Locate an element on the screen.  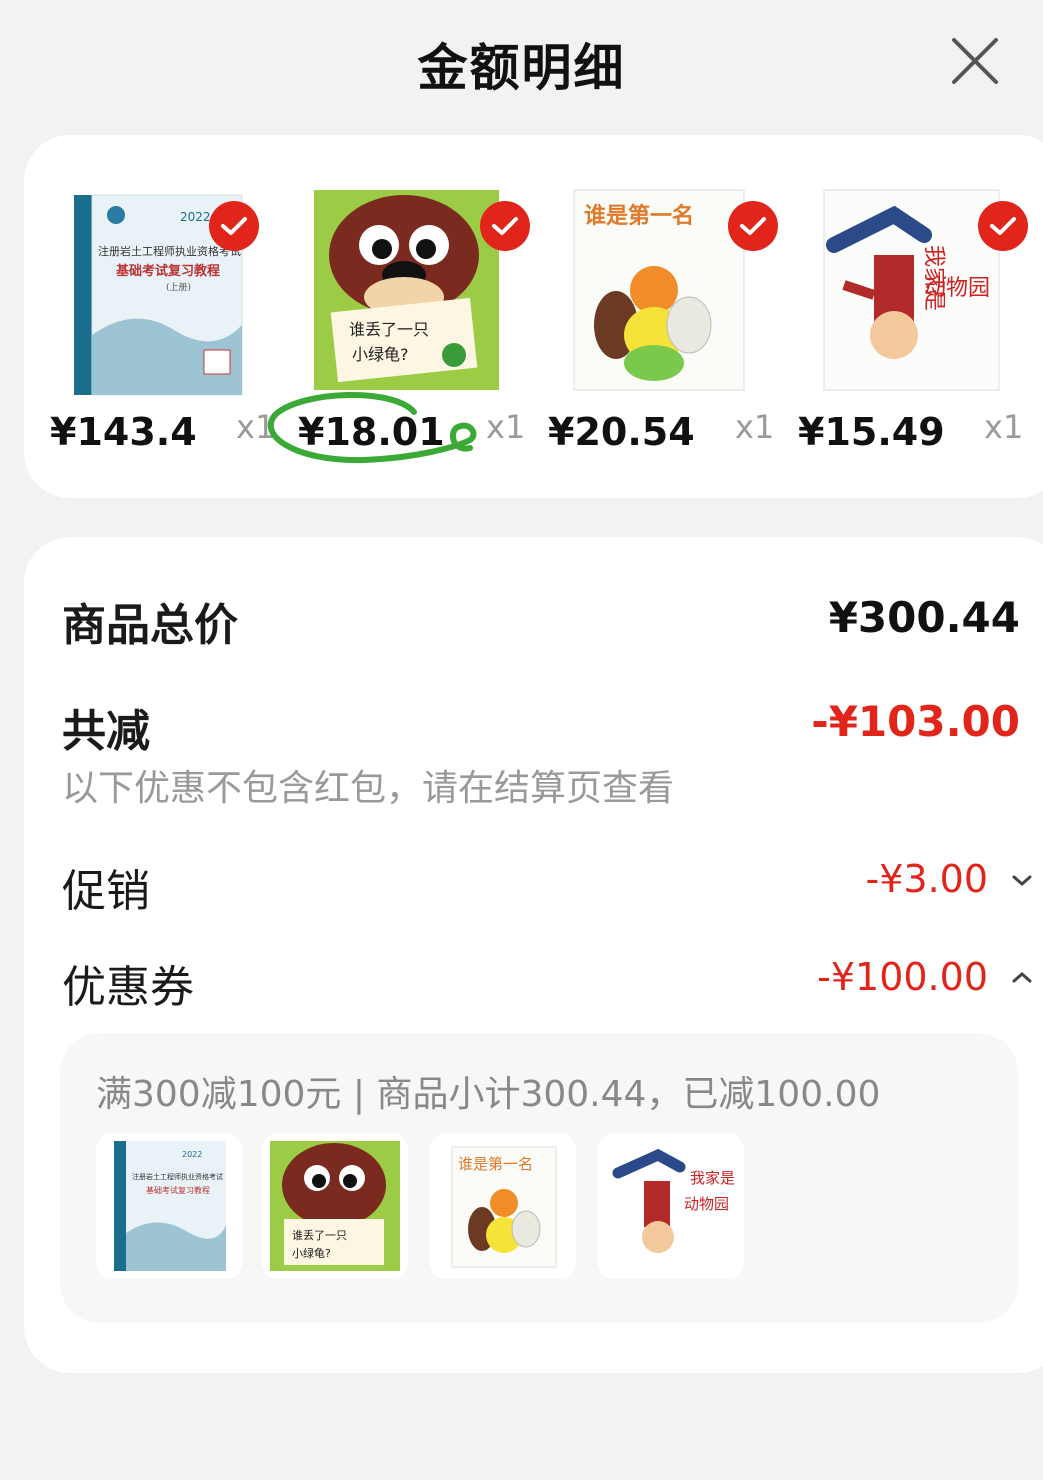
discount-note: 以下优惠不包含红包，请在结算页查看 is located at coordinates (368, 788).